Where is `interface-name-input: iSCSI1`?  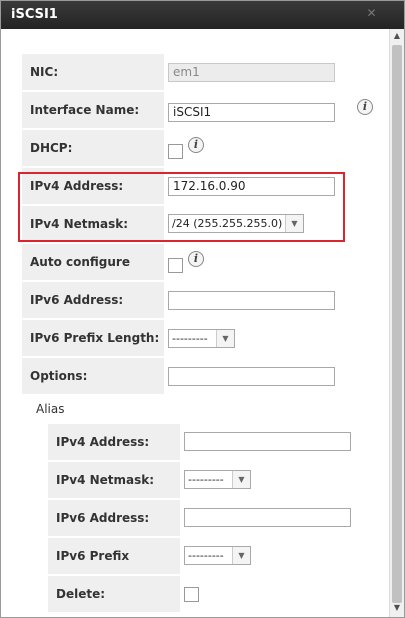 interface-name-input: iSCSI1 is located at coordinates (251, 112).